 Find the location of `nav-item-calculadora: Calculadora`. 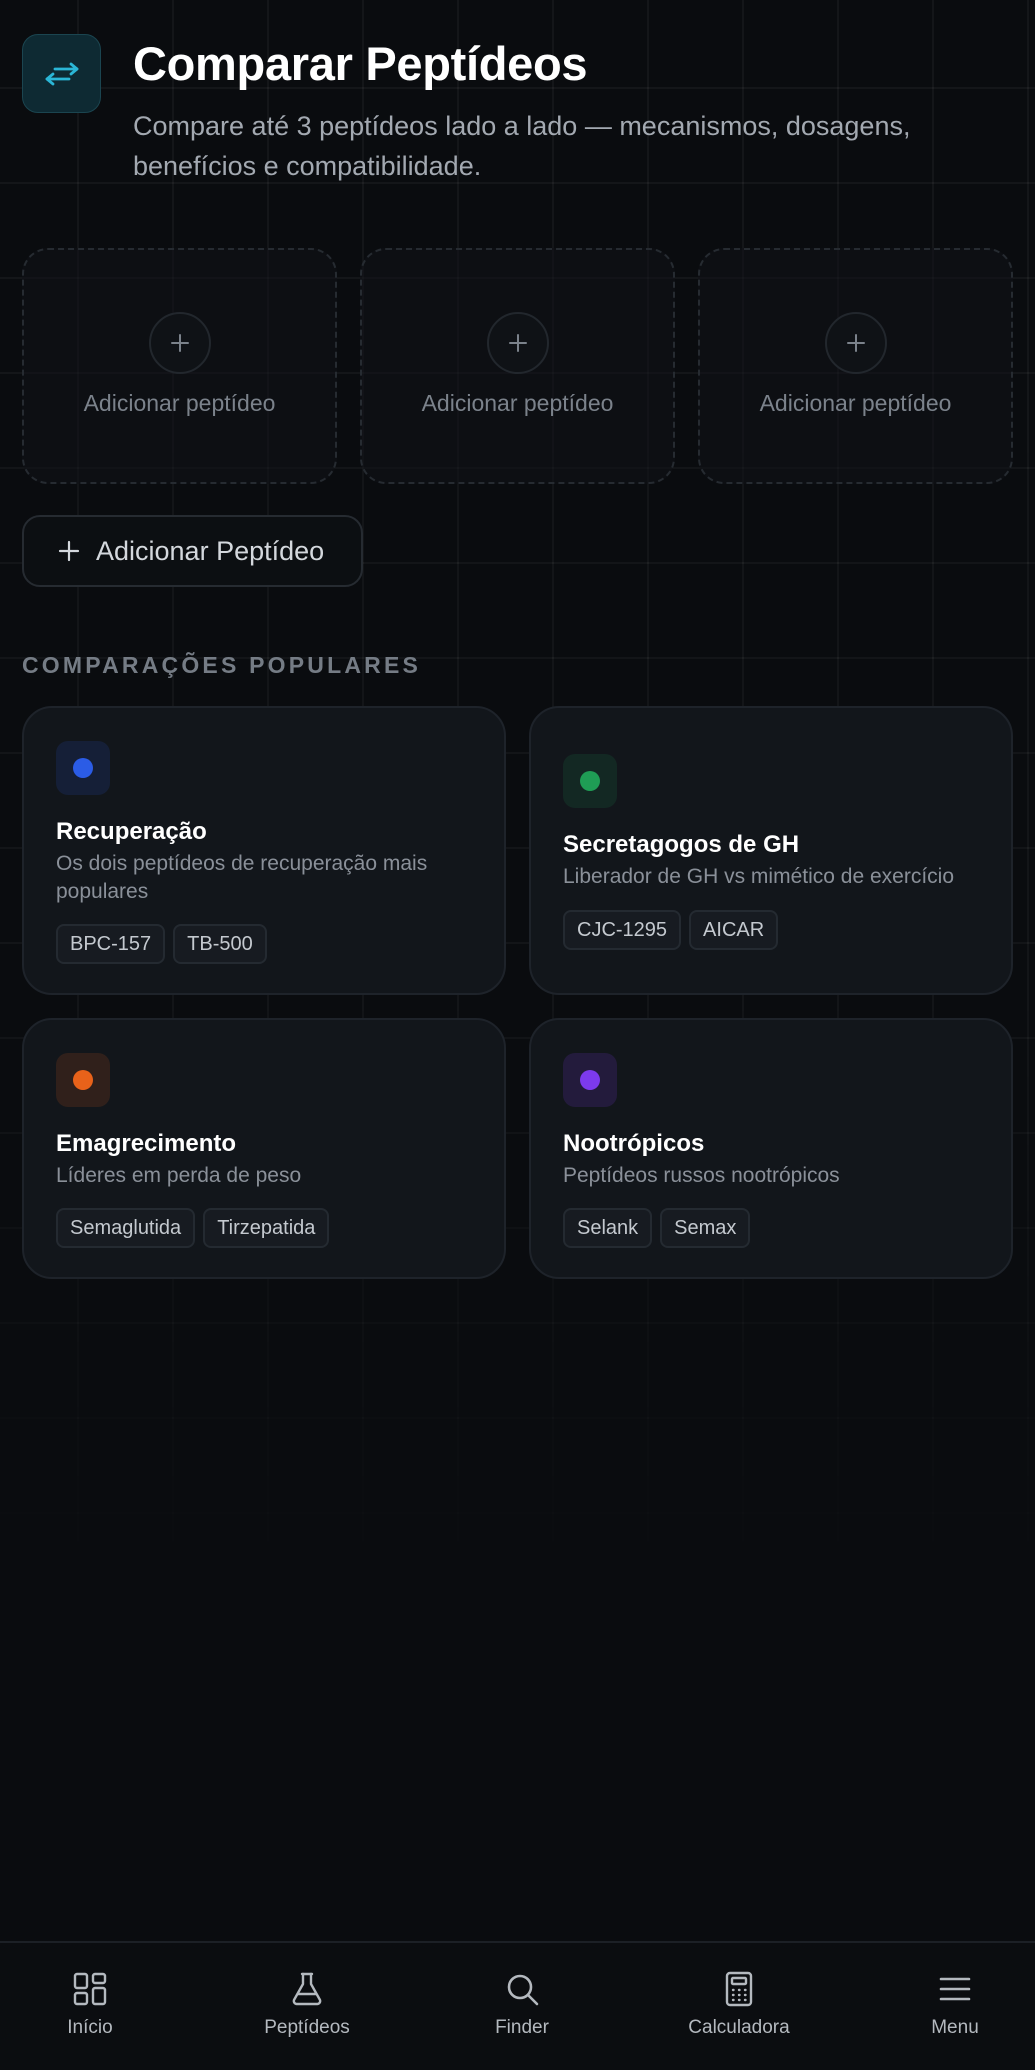

nav-item-calculadora: Calculadora is located at coordinates (739, 2005).